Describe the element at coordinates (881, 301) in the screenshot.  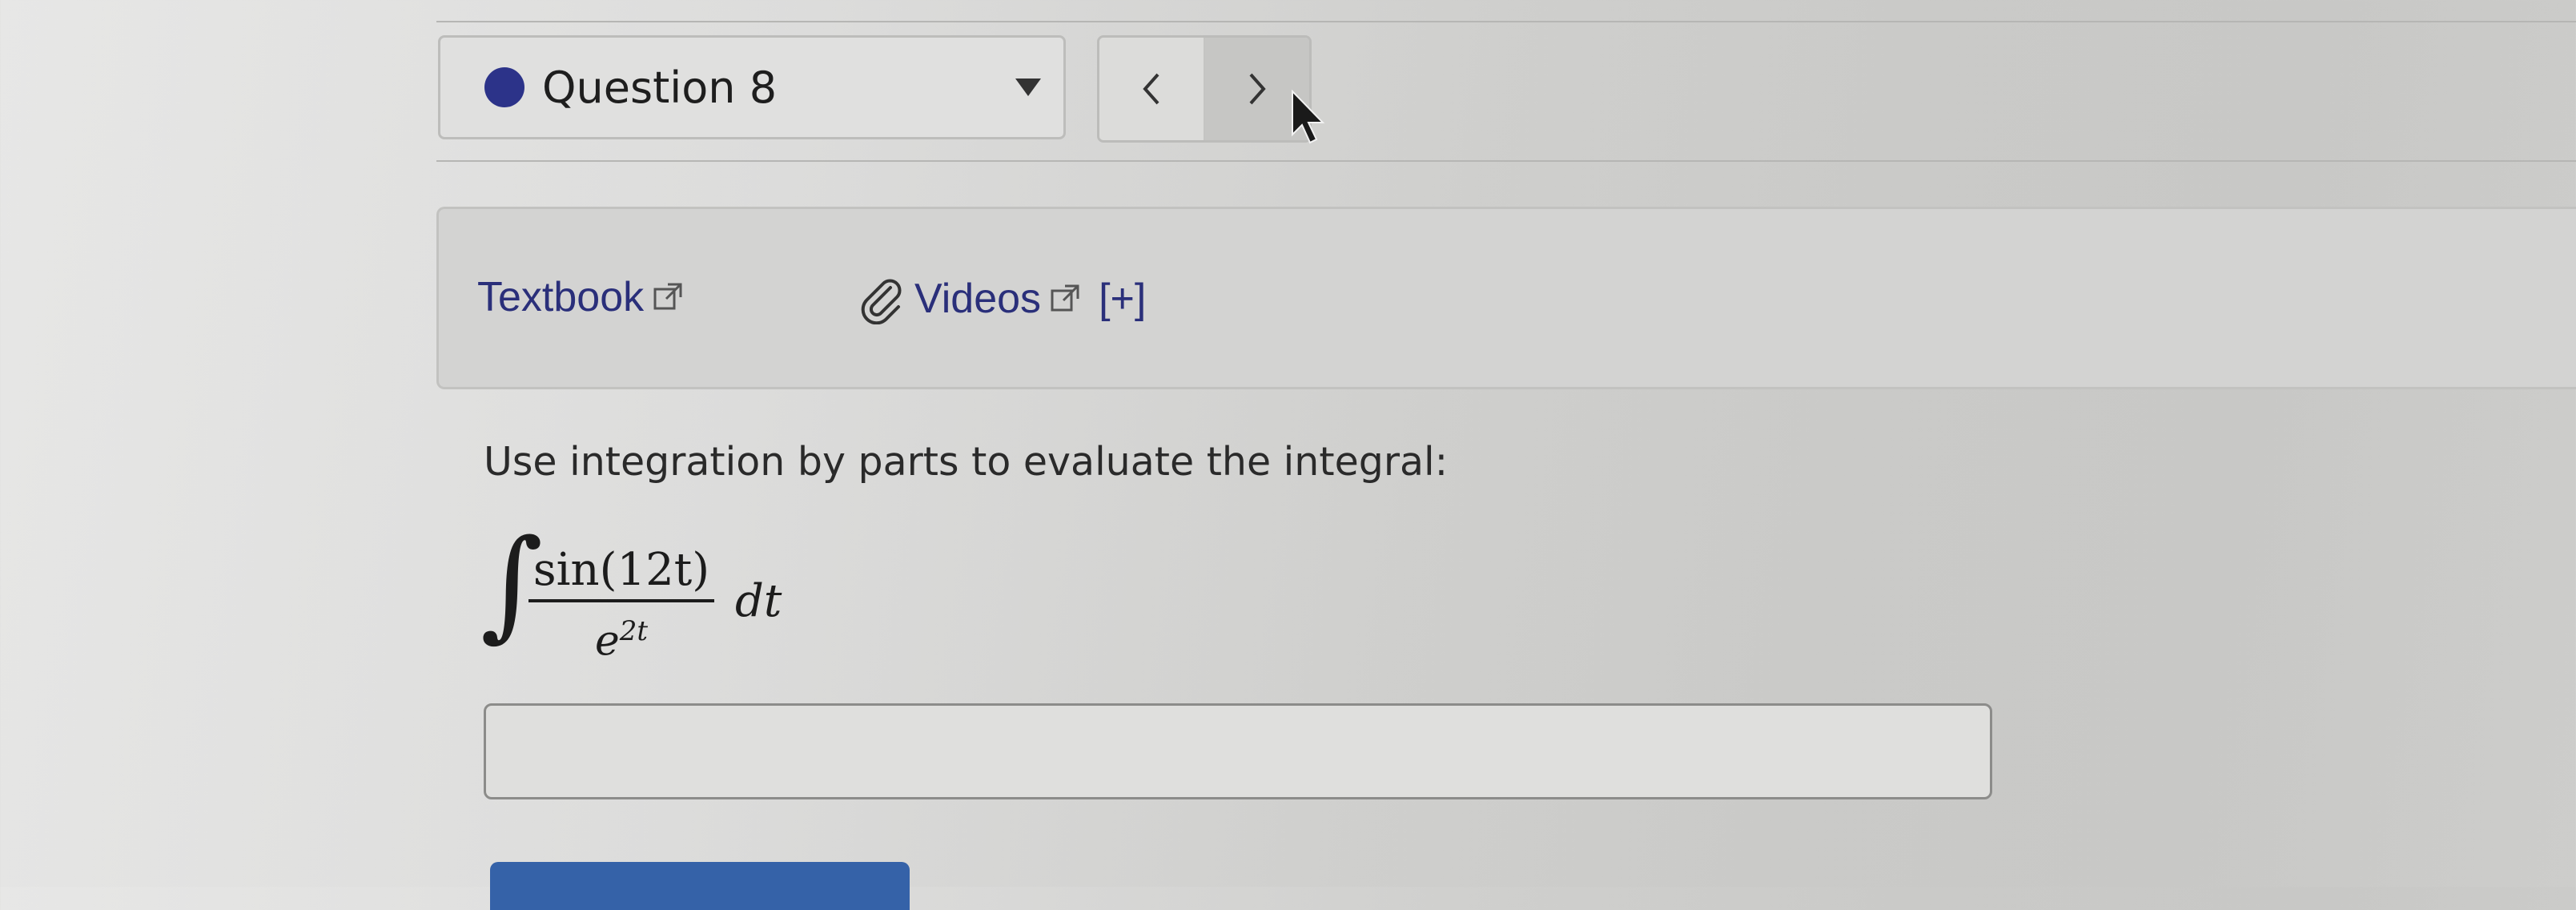
I see `paperclip-icon` at that location.